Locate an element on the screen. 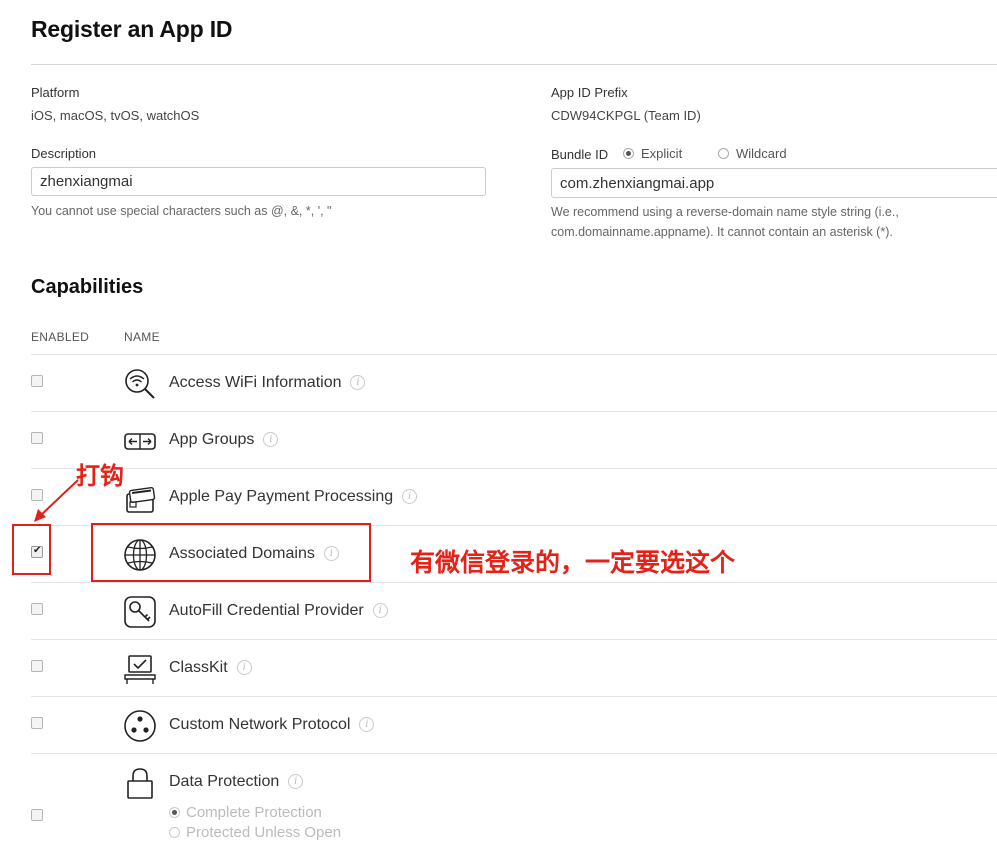 The height and width of the screenshot is (844, 997). description-input-value: zhenxiangmai is located at coordinates (86, 181).